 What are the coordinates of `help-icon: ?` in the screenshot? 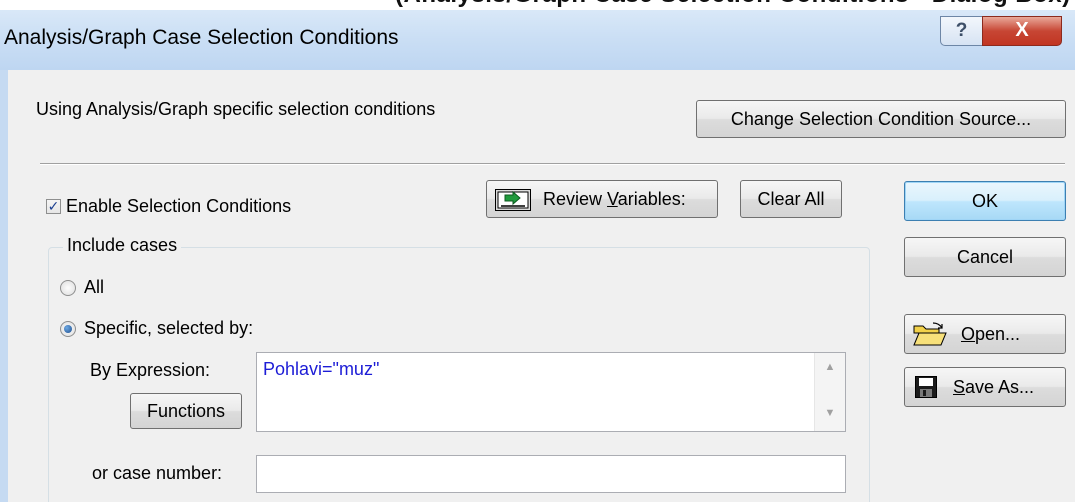 It's located at (961, 30).